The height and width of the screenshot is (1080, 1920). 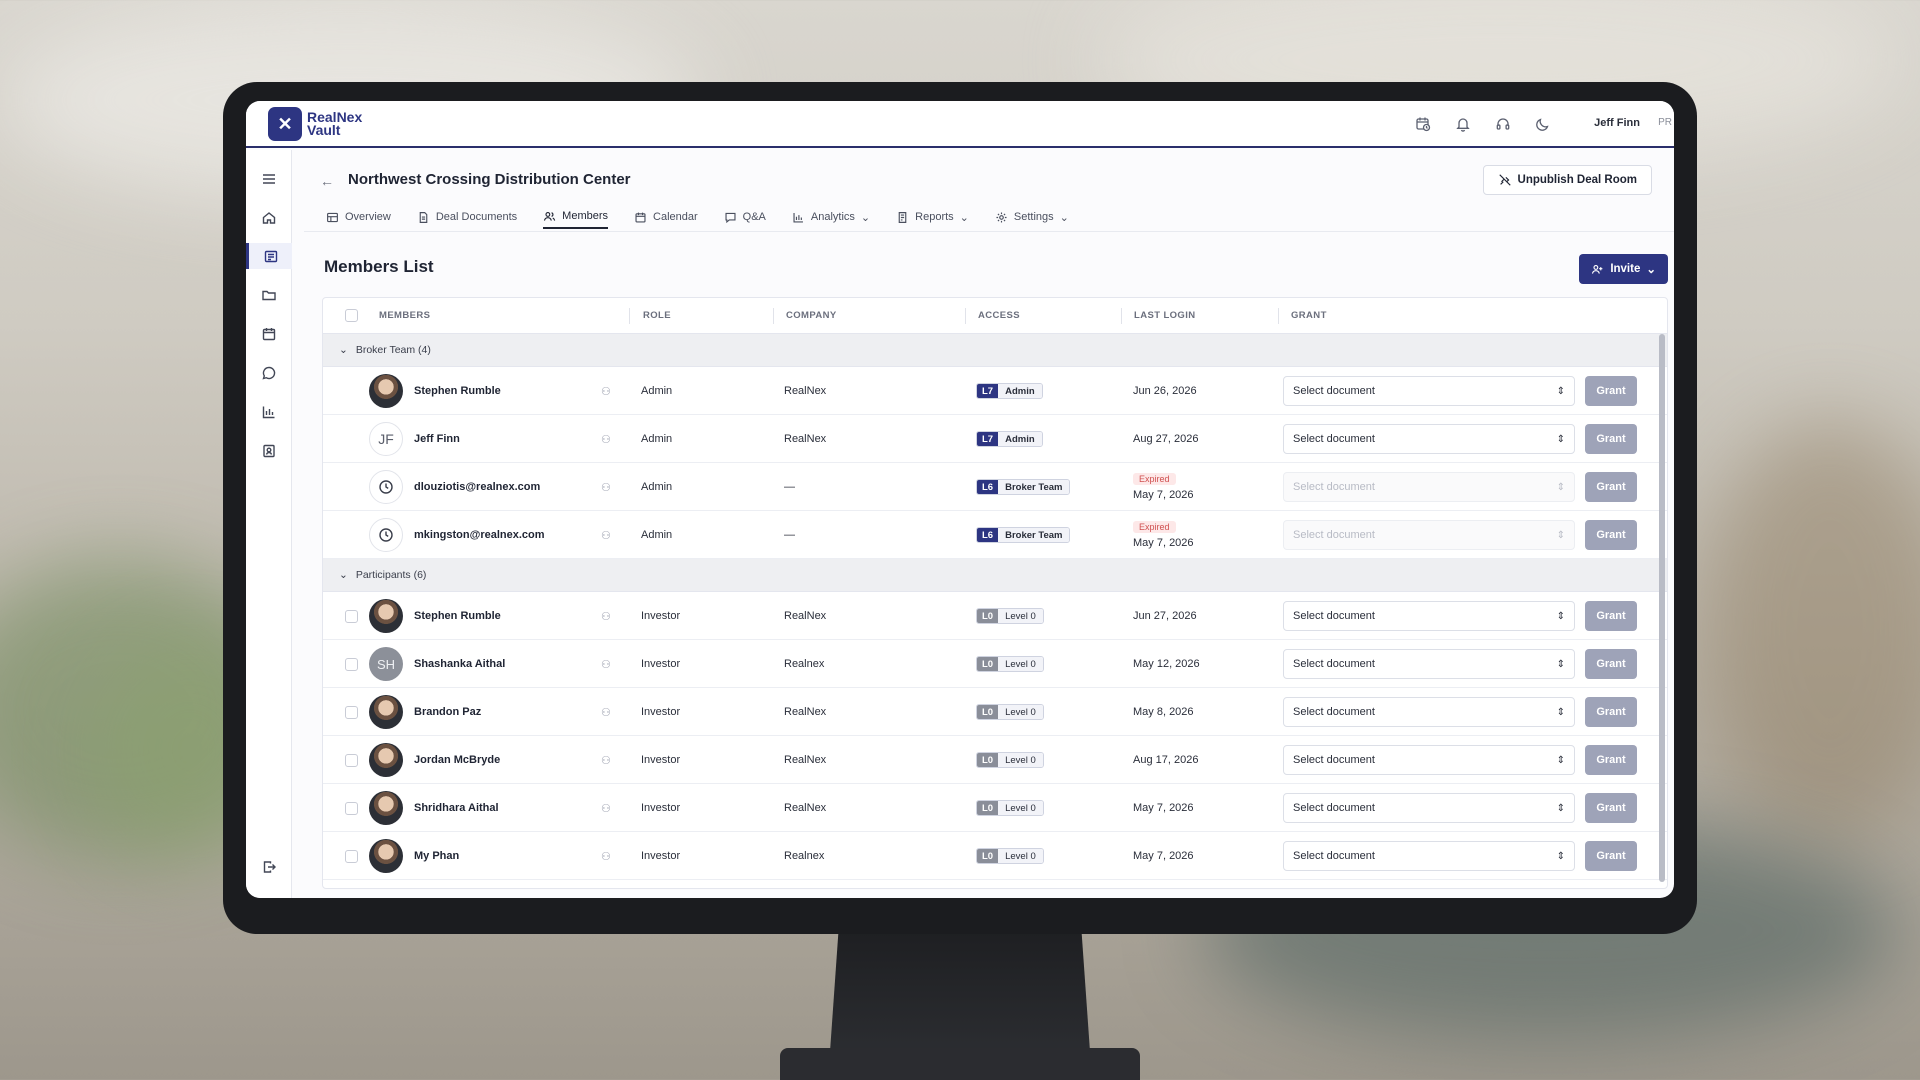 I want to click on access-level-name: Admin, so click(x=1020, y=439).